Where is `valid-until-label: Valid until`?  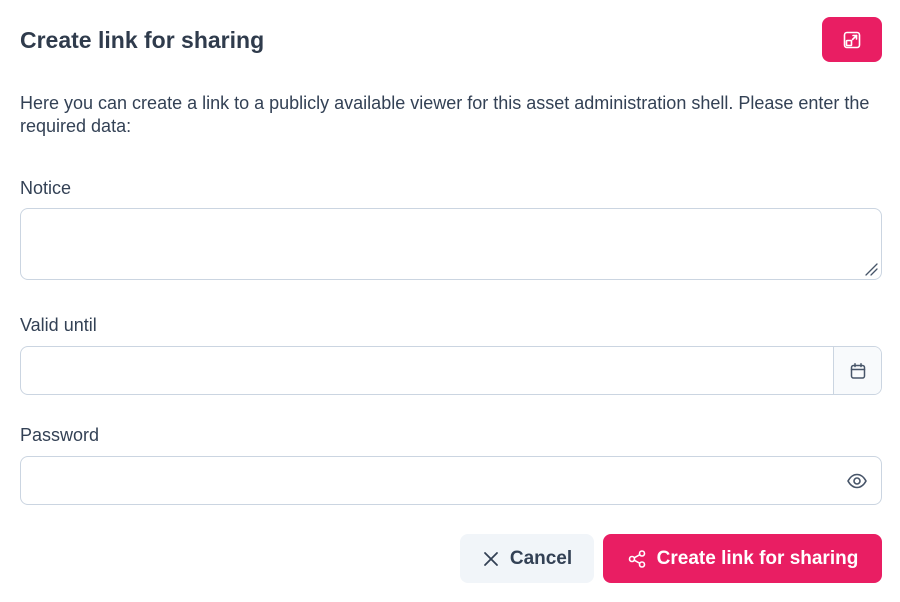
valid-until-label: Valid until is located at coordinates (58, 325).